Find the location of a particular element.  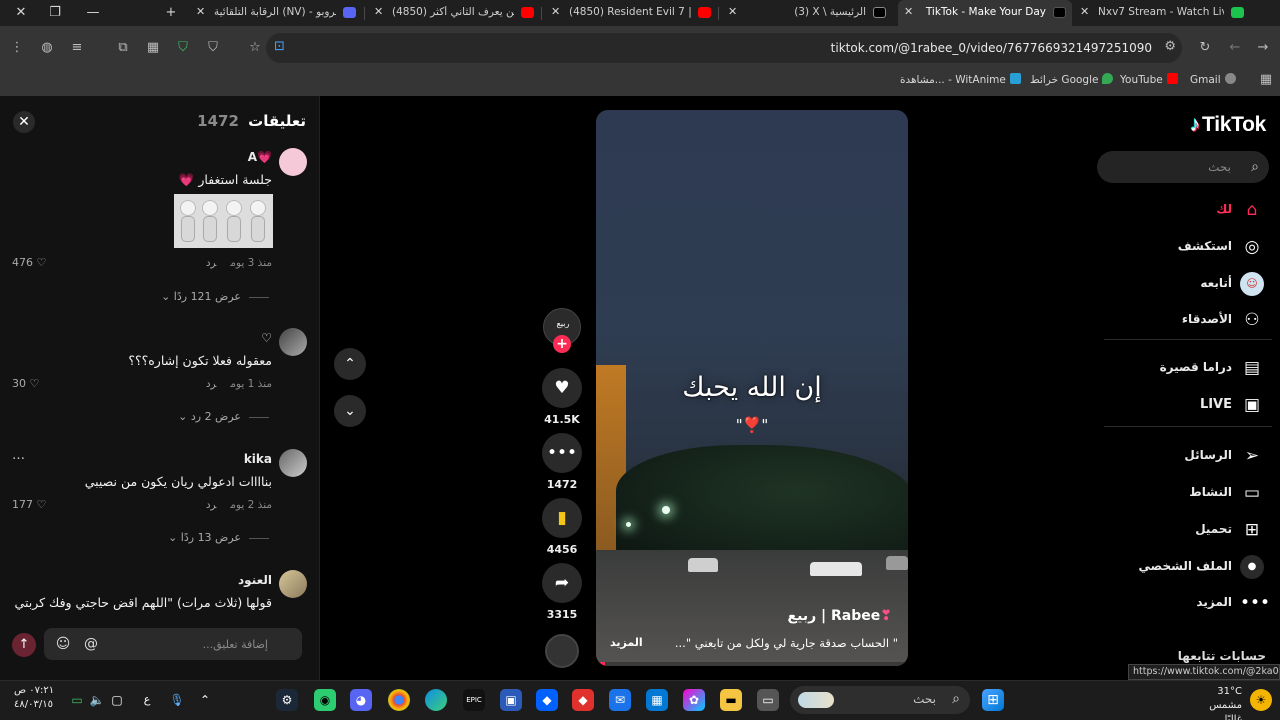

video-author: ❣Rabee | ربيع is located at coordinates (842, 616).